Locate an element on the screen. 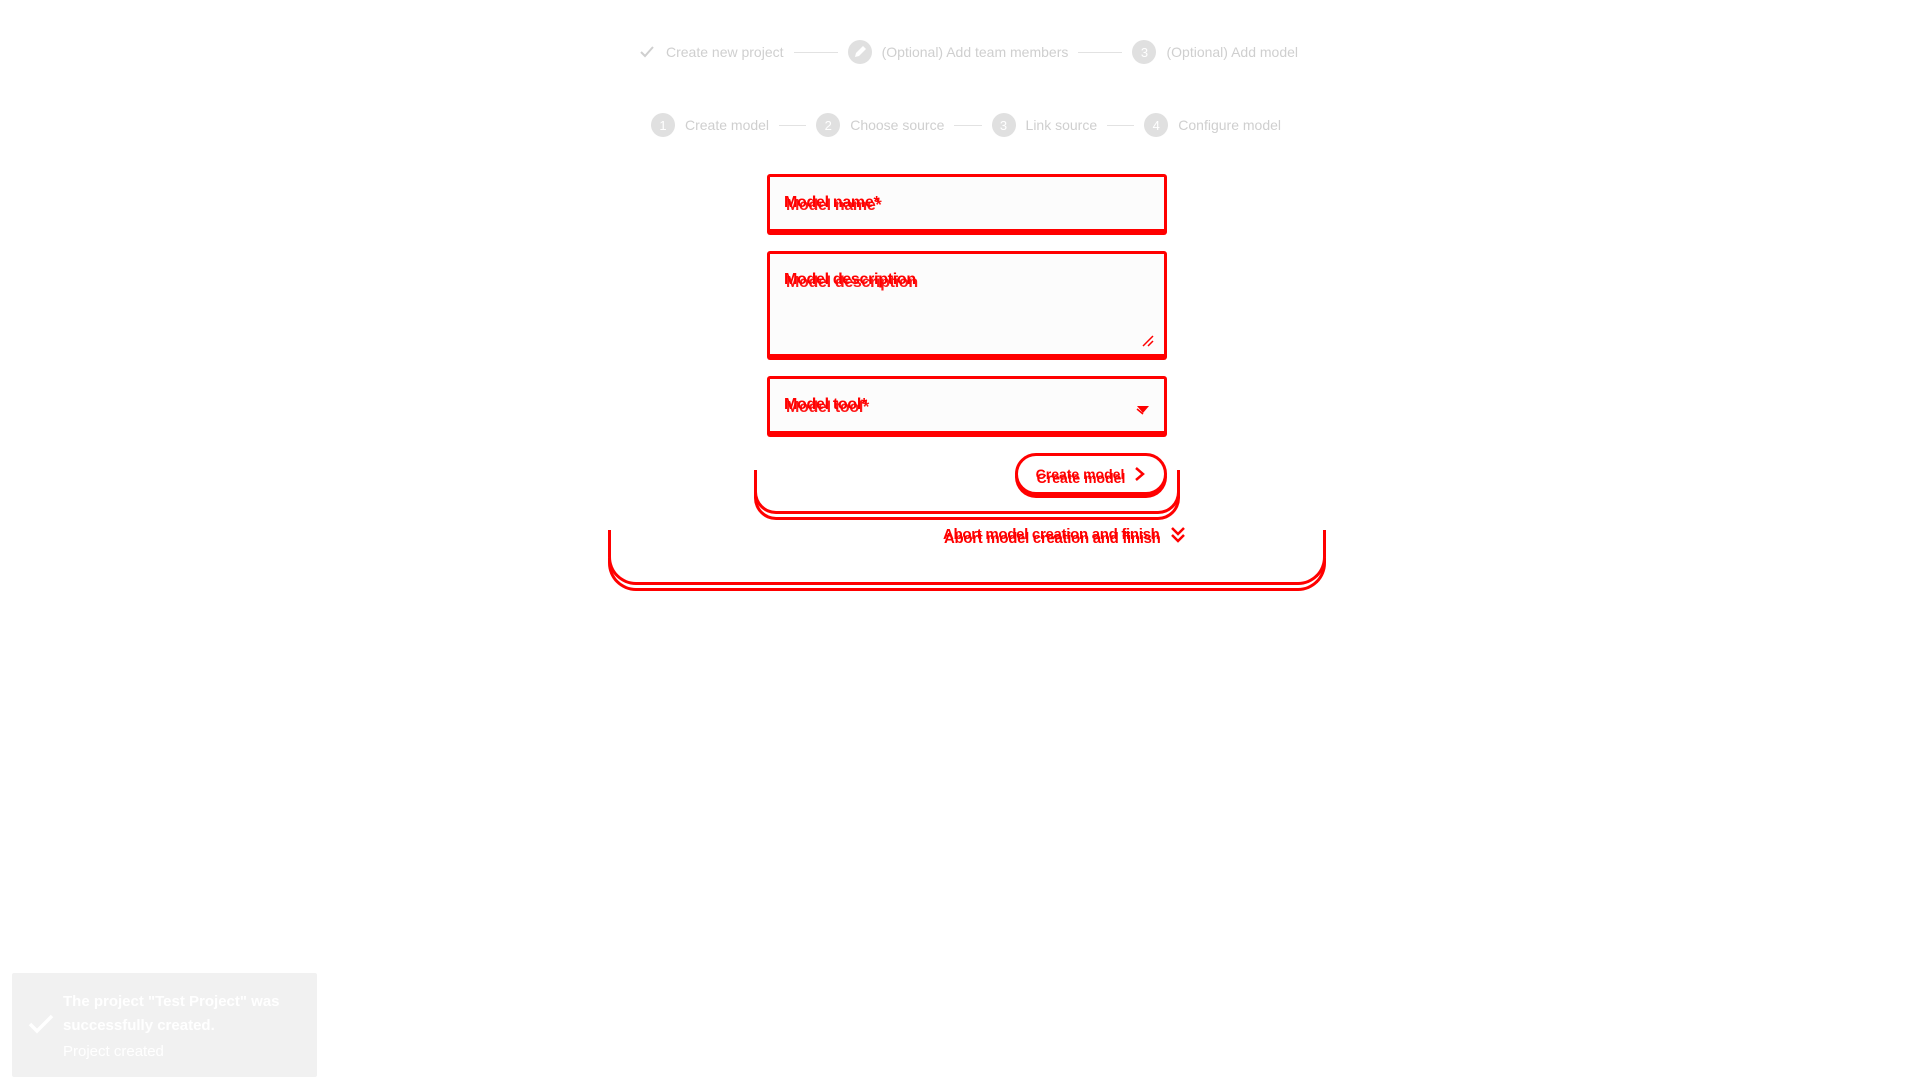 The image size is (1920, 1080). model-step-label: Choose source is located at coordinates (897, 125).